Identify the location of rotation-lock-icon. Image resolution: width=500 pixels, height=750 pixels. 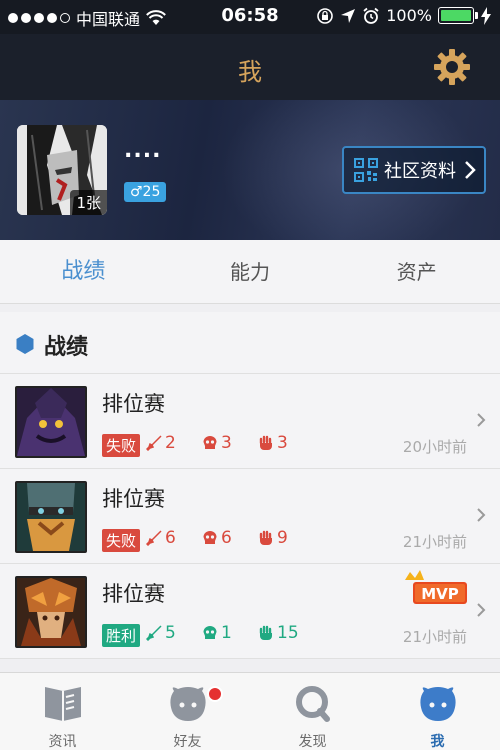
(325, 15).